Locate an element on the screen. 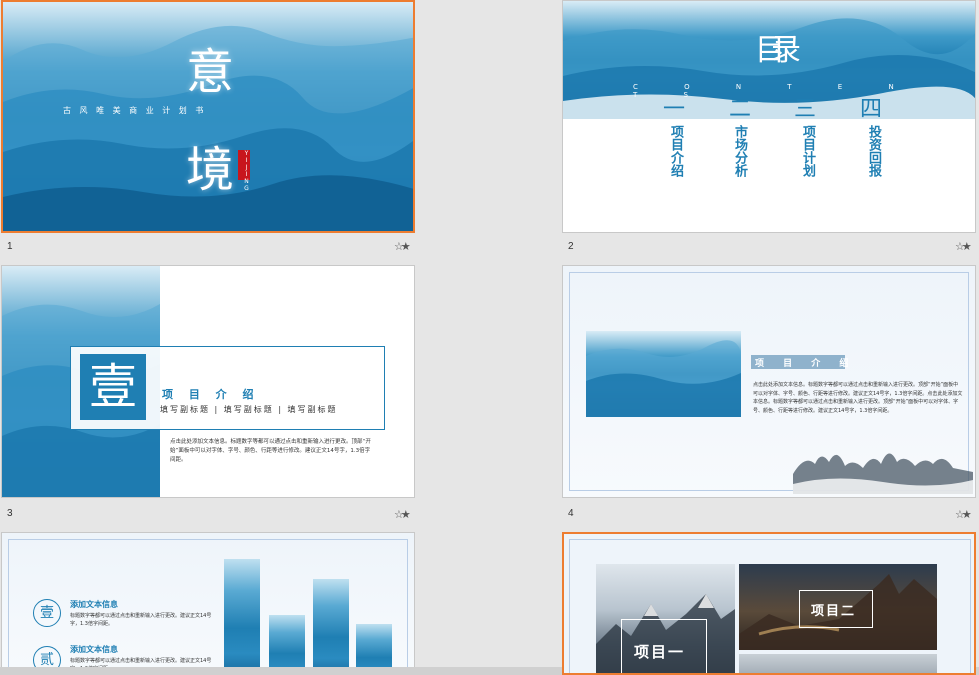 The width and height of the screenshot is (979, 675). project-label-2: 项目二 is located at coordinates (834, 611).